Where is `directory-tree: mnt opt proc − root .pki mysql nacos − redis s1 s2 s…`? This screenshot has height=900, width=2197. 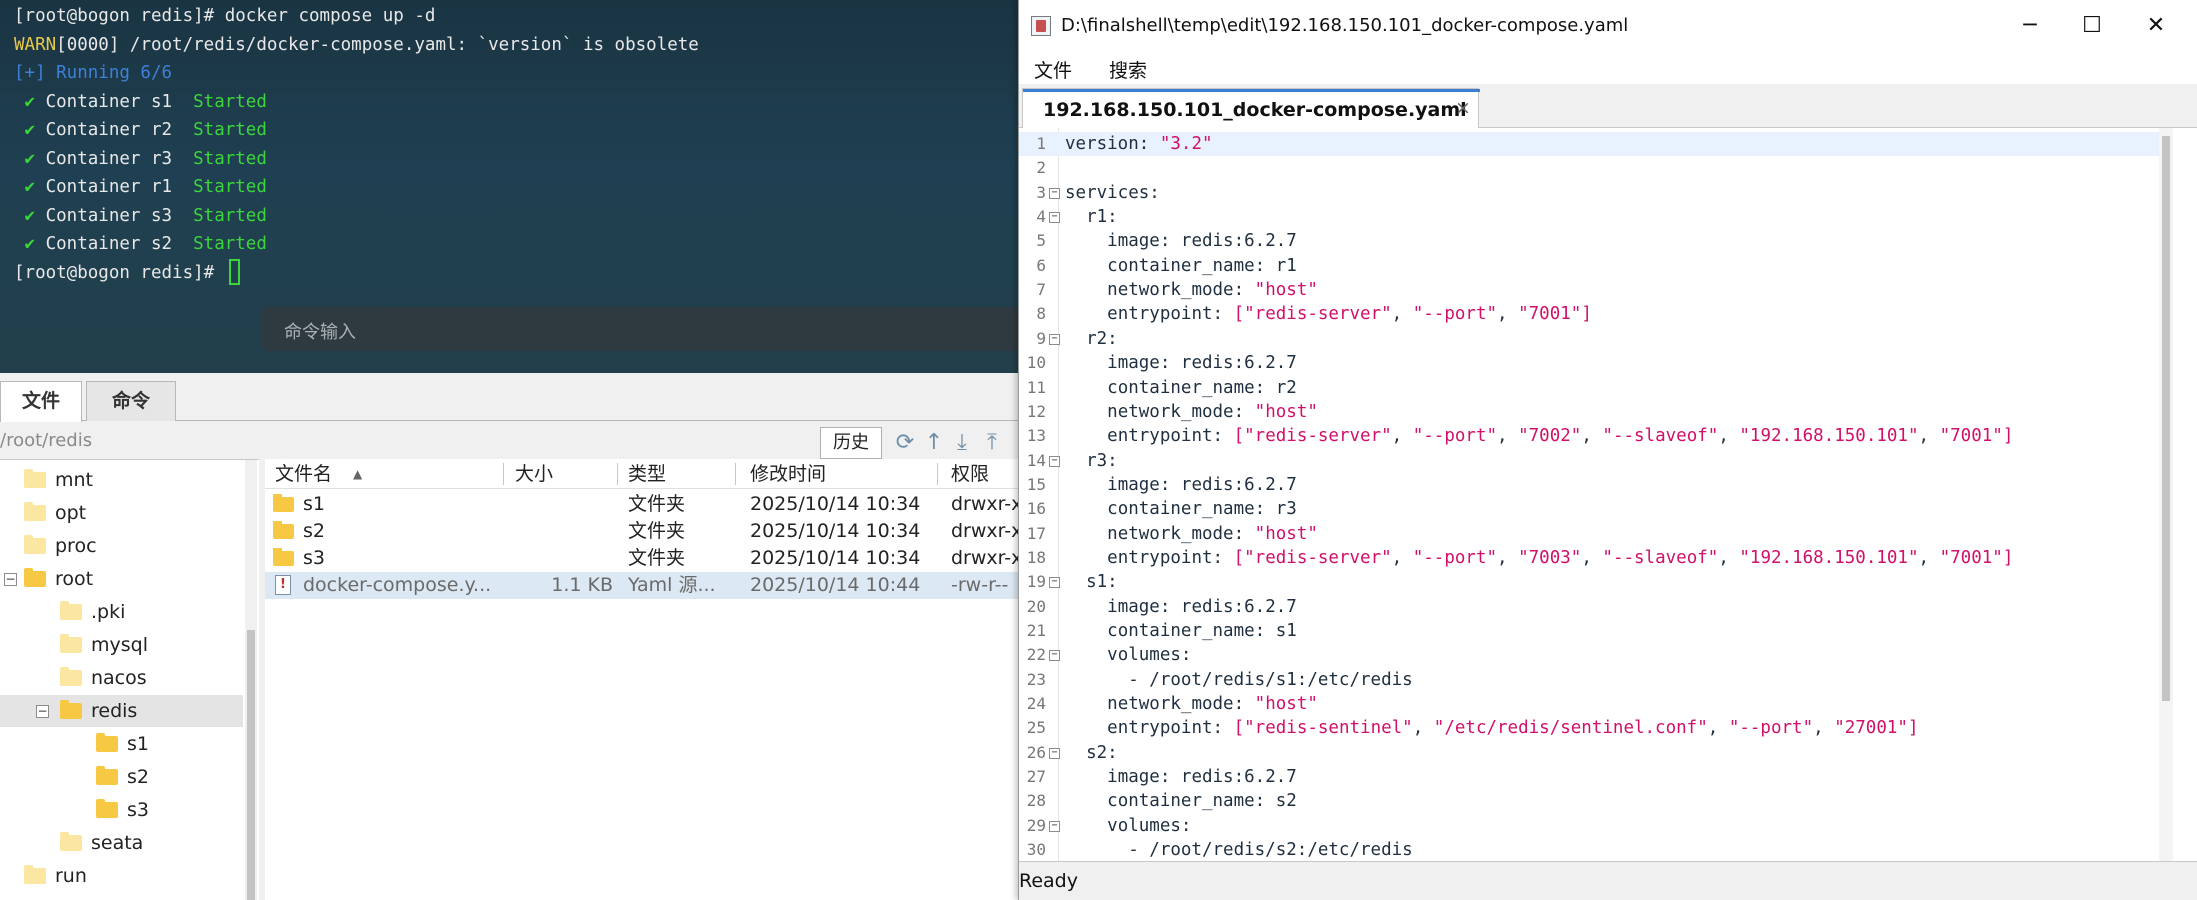 directory-tree: mnt opt proc − root .pki mysql nacos − redis s1 s2 s… is located at coordinates (130, 679).